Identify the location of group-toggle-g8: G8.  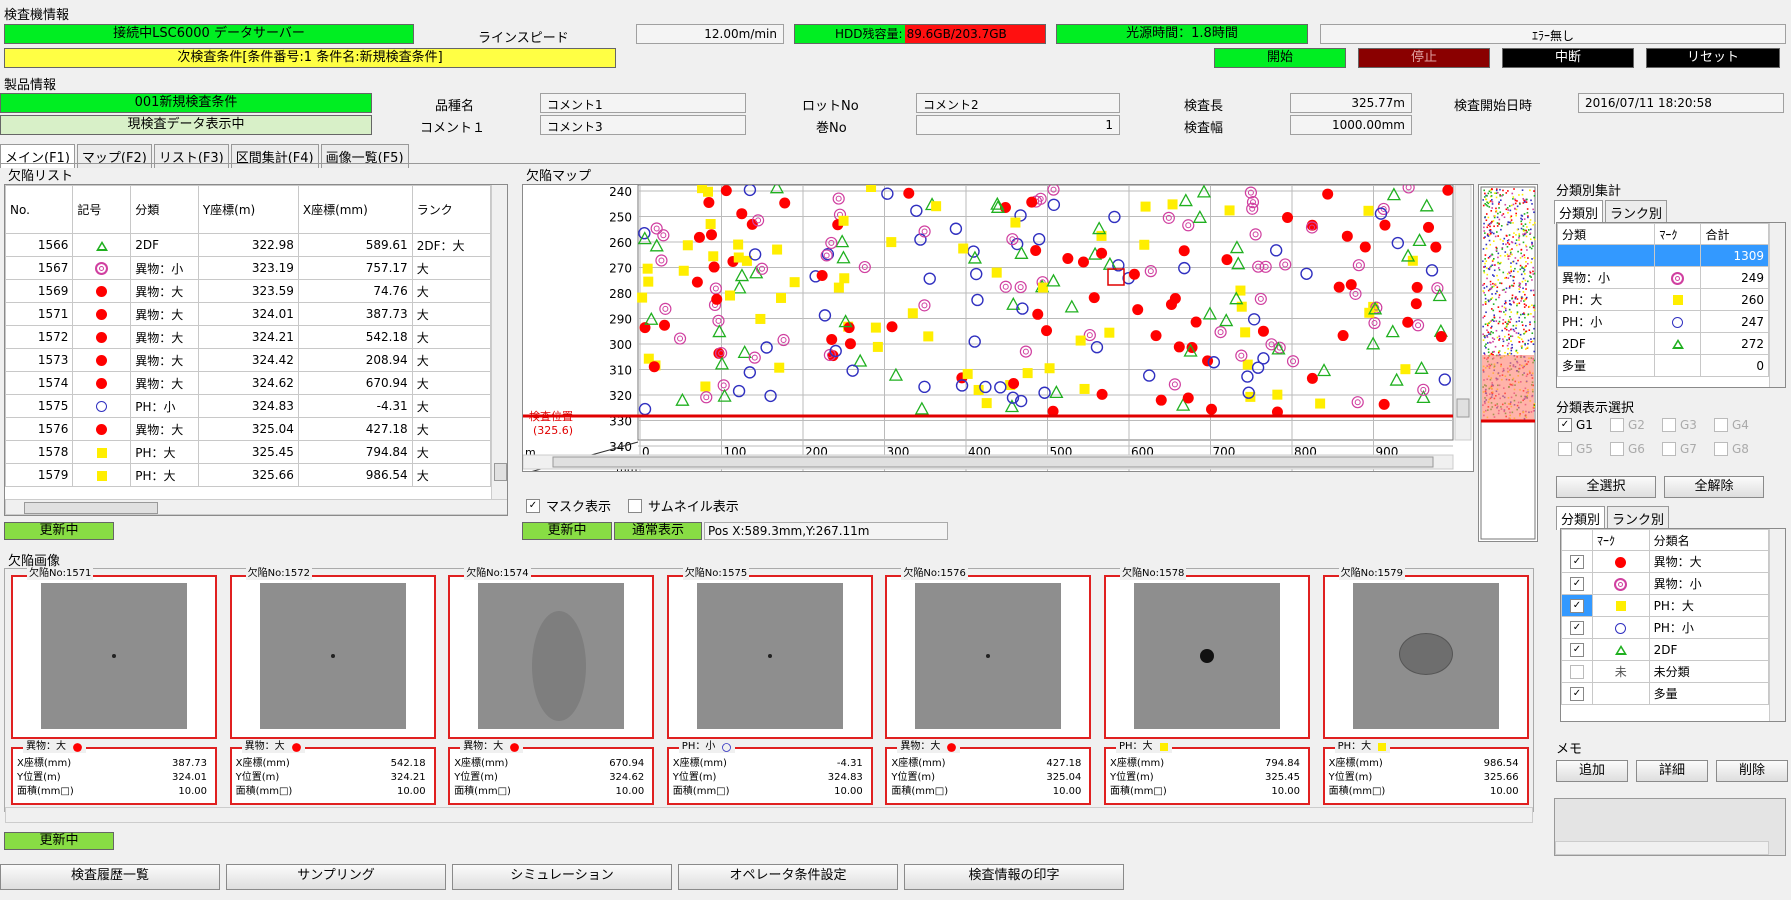
(1731, 449).